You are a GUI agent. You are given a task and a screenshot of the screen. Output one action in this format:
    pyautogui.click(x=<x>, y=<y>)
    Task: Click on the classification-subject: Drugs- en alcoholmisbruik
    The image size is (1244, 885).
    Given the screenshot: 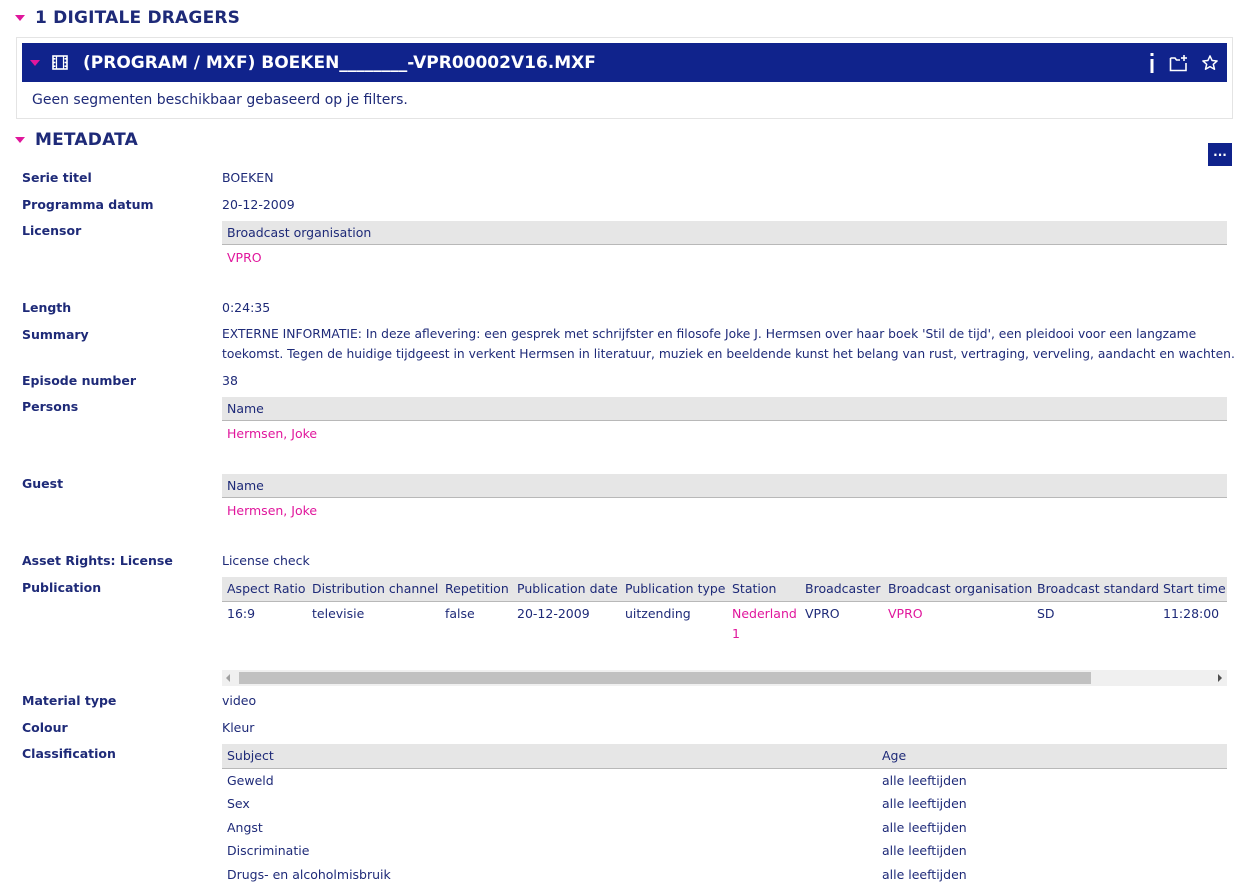 What is the action you would take?
    pyautogui.click(x=309, y=874)
    